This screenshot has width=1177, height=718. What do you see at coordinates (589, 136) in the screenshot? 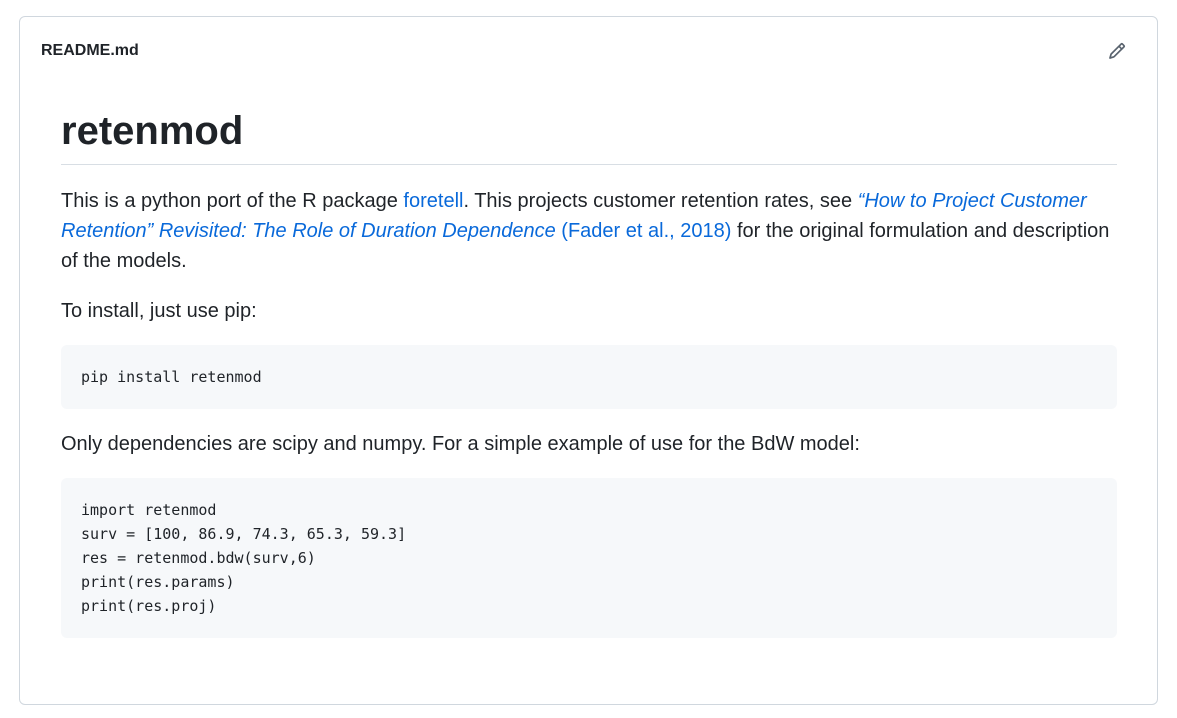
I see `readme-title: retenmod` at bounding box center [589, 136].